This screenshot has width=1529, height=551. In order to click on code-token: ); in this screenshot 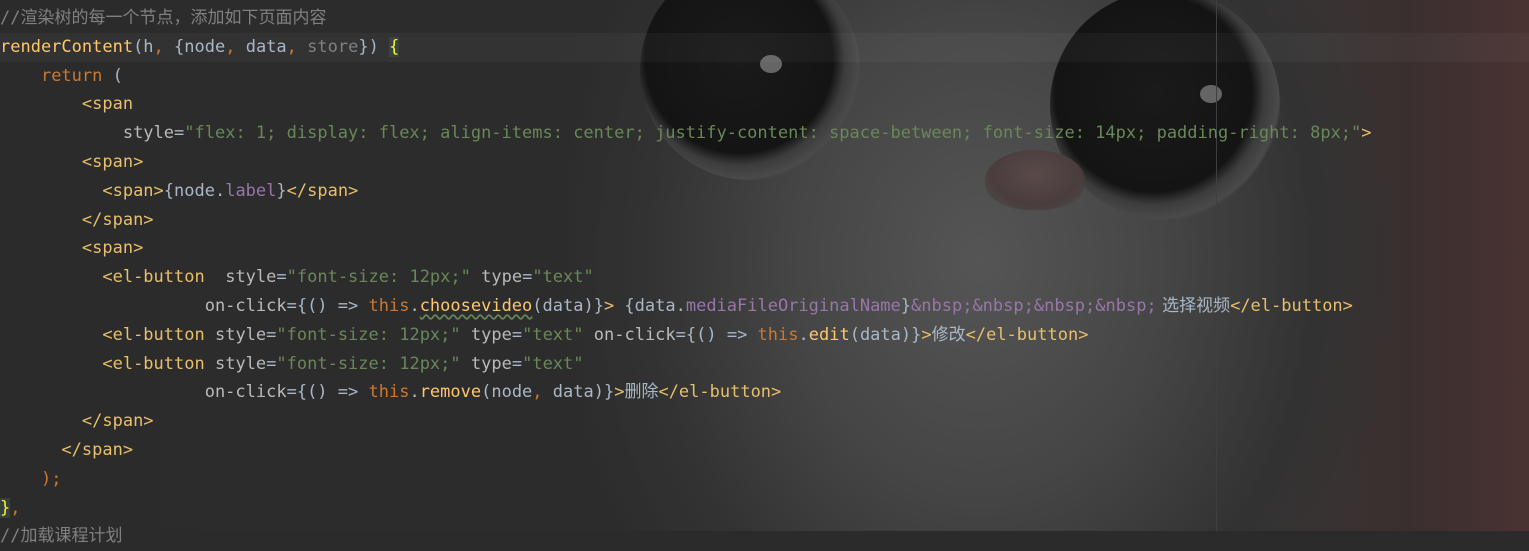, I will do `click(51, 478)`.